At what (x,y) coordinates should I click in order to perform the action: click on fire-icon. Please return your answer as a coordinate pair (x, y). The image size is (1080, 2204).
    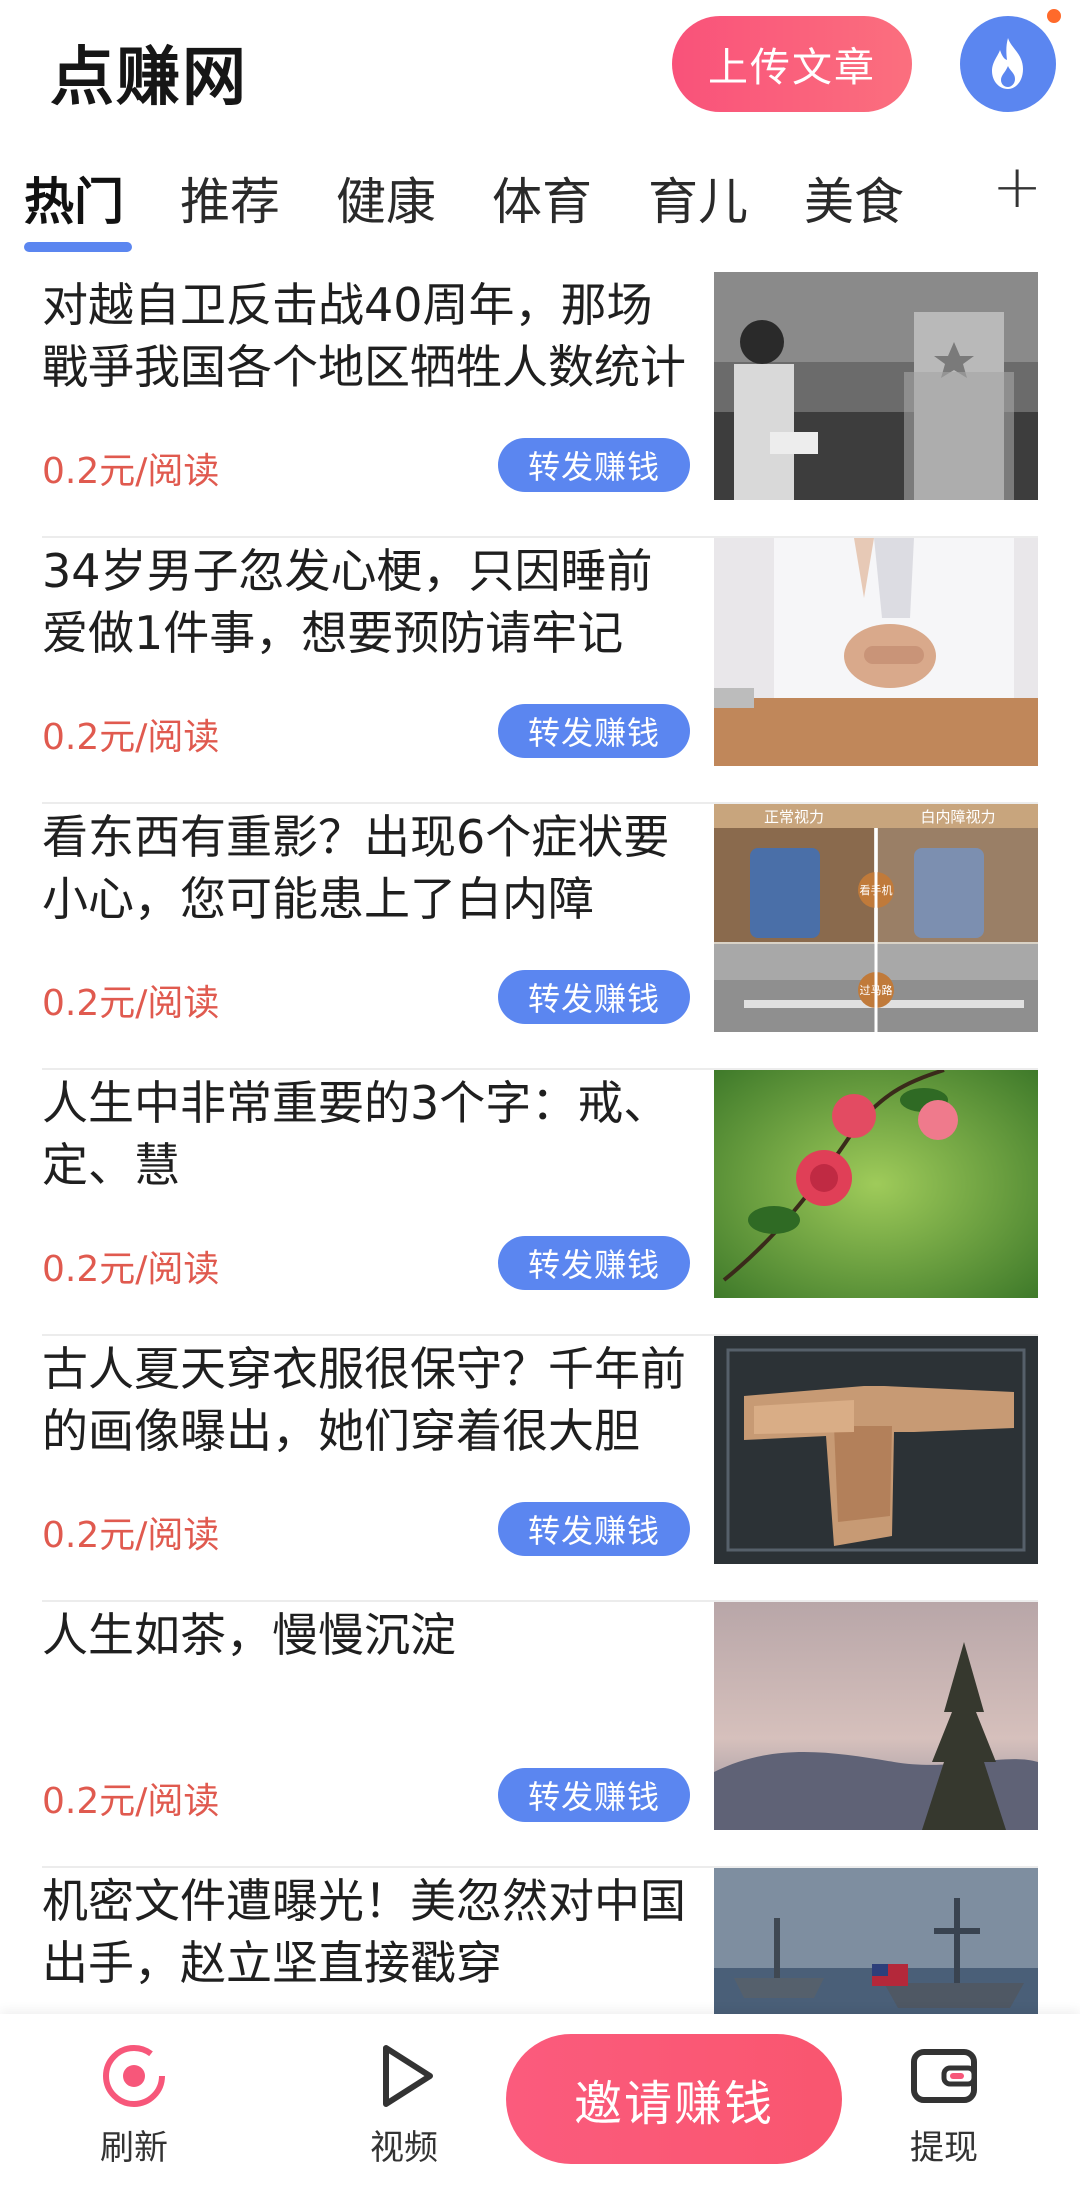
    Looking at the image, I should click on (1007, 63).